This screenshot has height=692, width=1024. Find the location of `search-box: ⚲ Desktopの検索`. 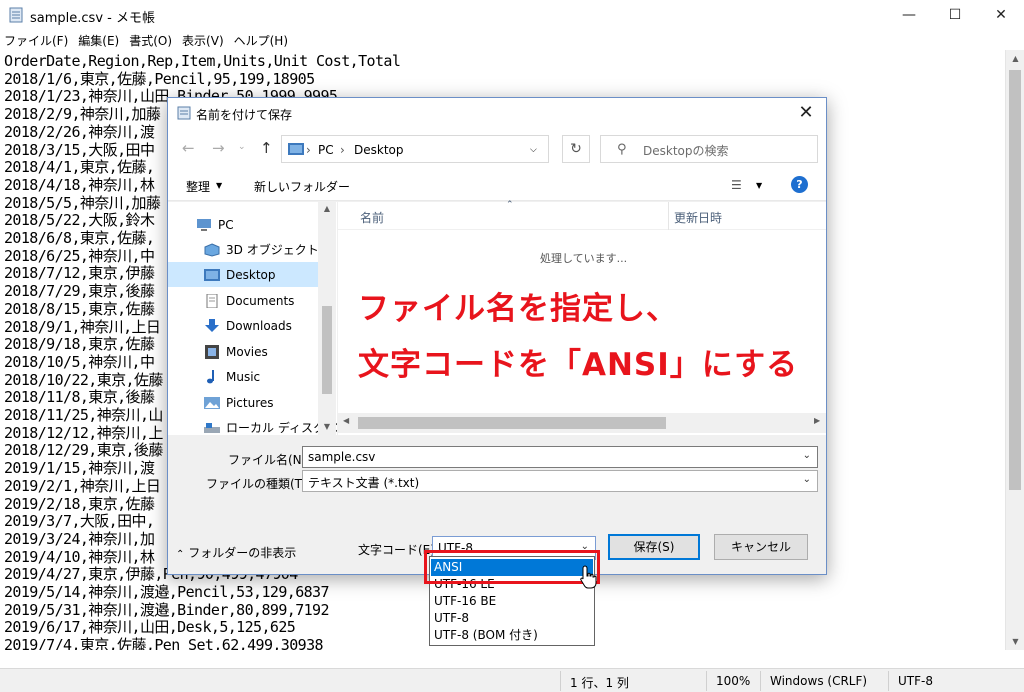

search-box: ⚲ Desktopの検索 is located at coordinates (709, 149).